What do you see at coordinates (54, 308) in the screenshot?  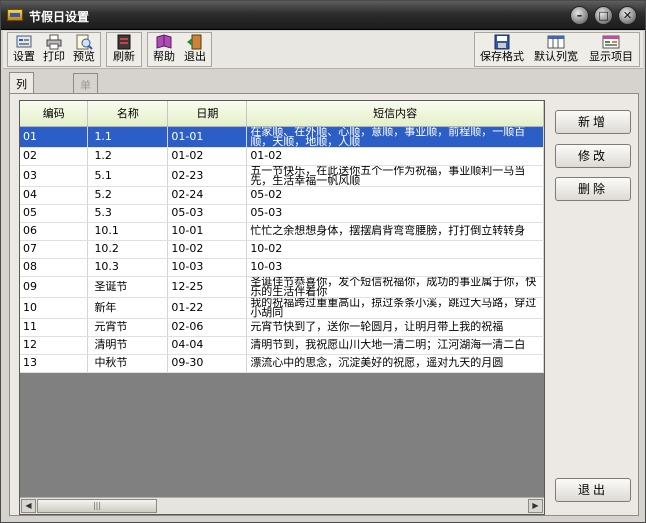 I see `cell-code: 10` at bounding box center [54, 308].